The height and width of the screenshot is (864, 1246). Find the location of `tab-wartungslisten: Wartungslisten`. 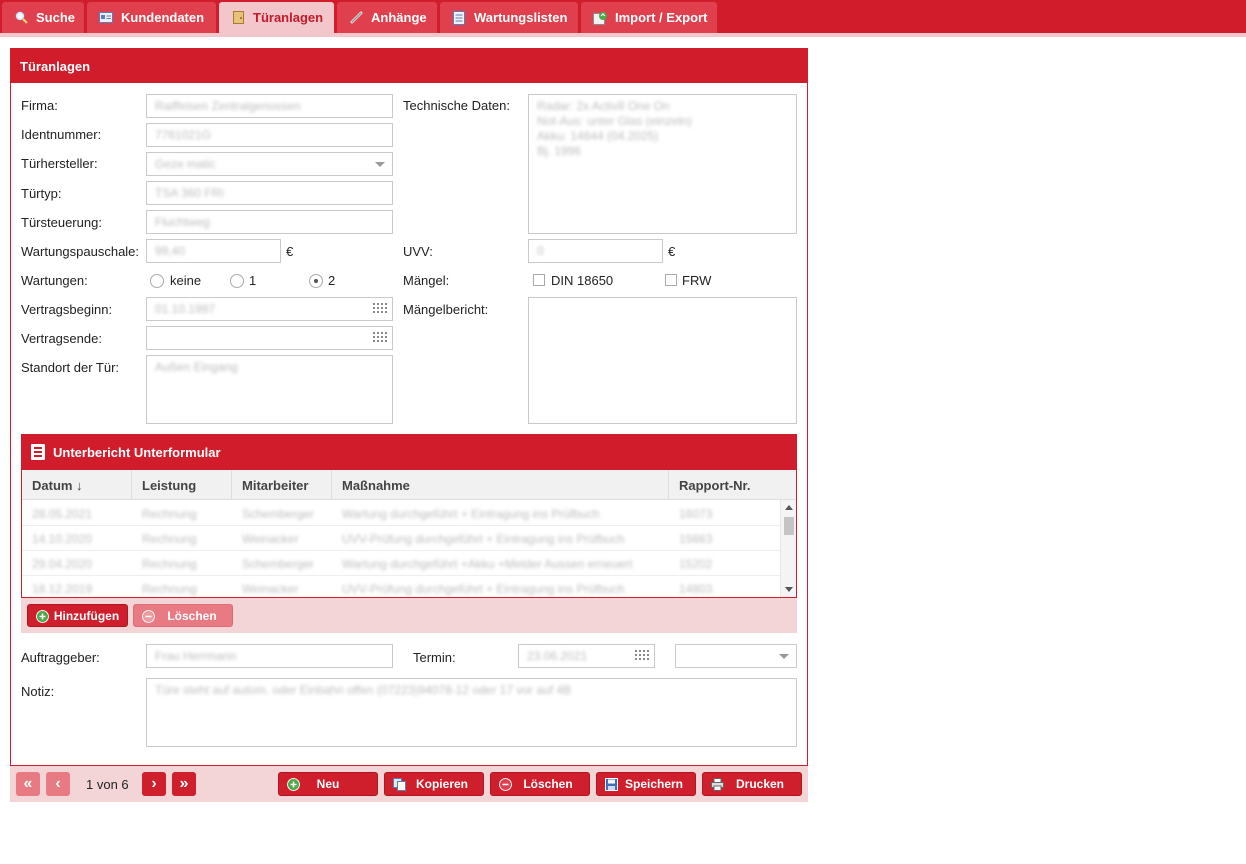

tab-wartungslisten: Wartungslisten is located at coordinates (509, 17).